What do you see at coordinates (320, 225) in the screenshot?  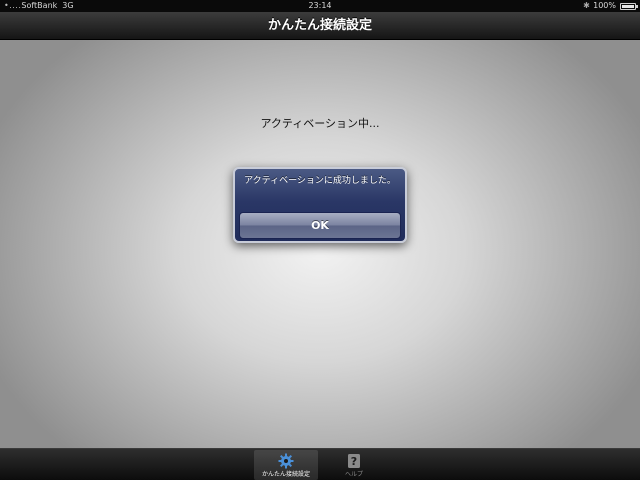 I see `ok-button: OK` at bounding box center [320, 225].